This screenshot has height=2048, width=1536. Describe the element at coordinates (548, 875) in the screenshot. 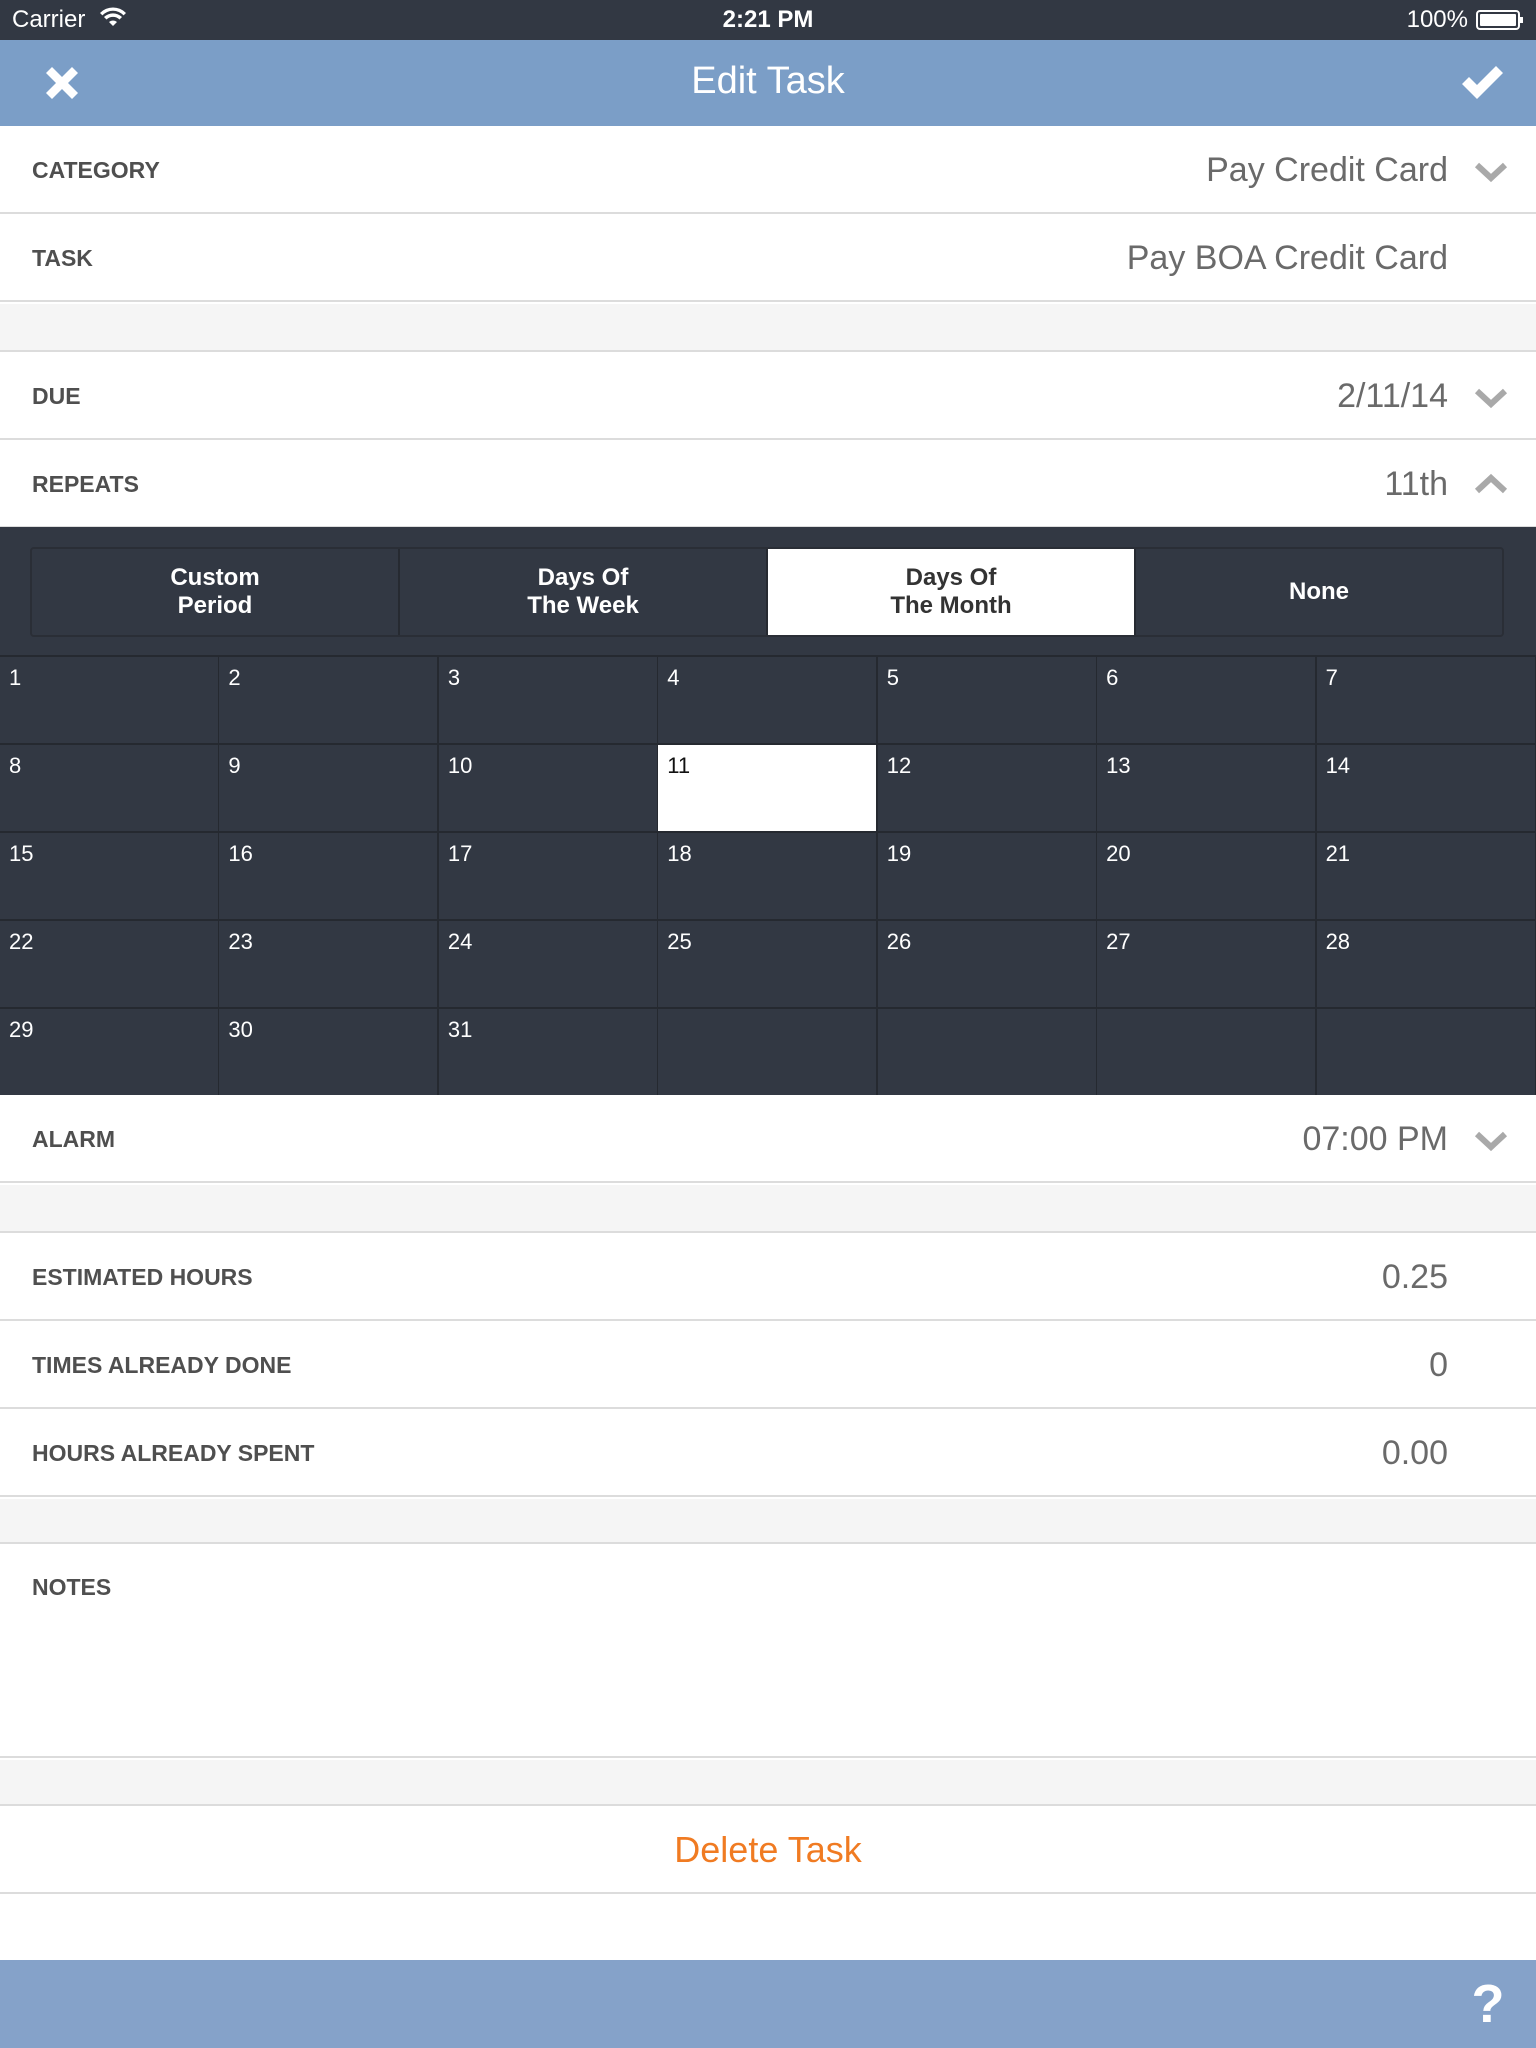

I see `day-cell: 17` at that location.